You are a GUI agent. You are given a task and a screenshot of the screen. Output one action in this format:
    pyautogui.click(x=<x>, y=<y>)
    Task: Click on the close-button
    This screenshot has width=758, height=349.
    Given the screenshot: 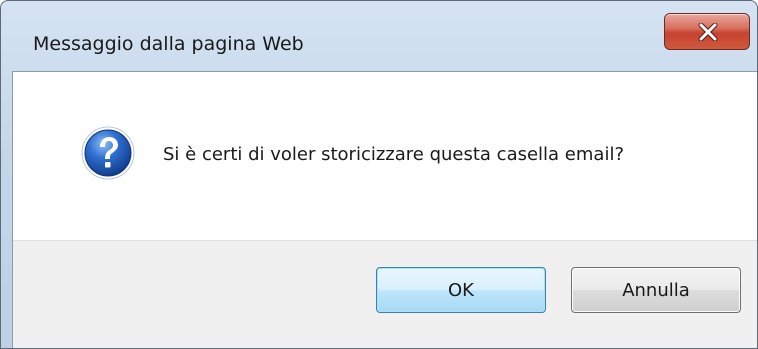 What is the action you would take?
    pyautogui.click(x=707, y=31)
    